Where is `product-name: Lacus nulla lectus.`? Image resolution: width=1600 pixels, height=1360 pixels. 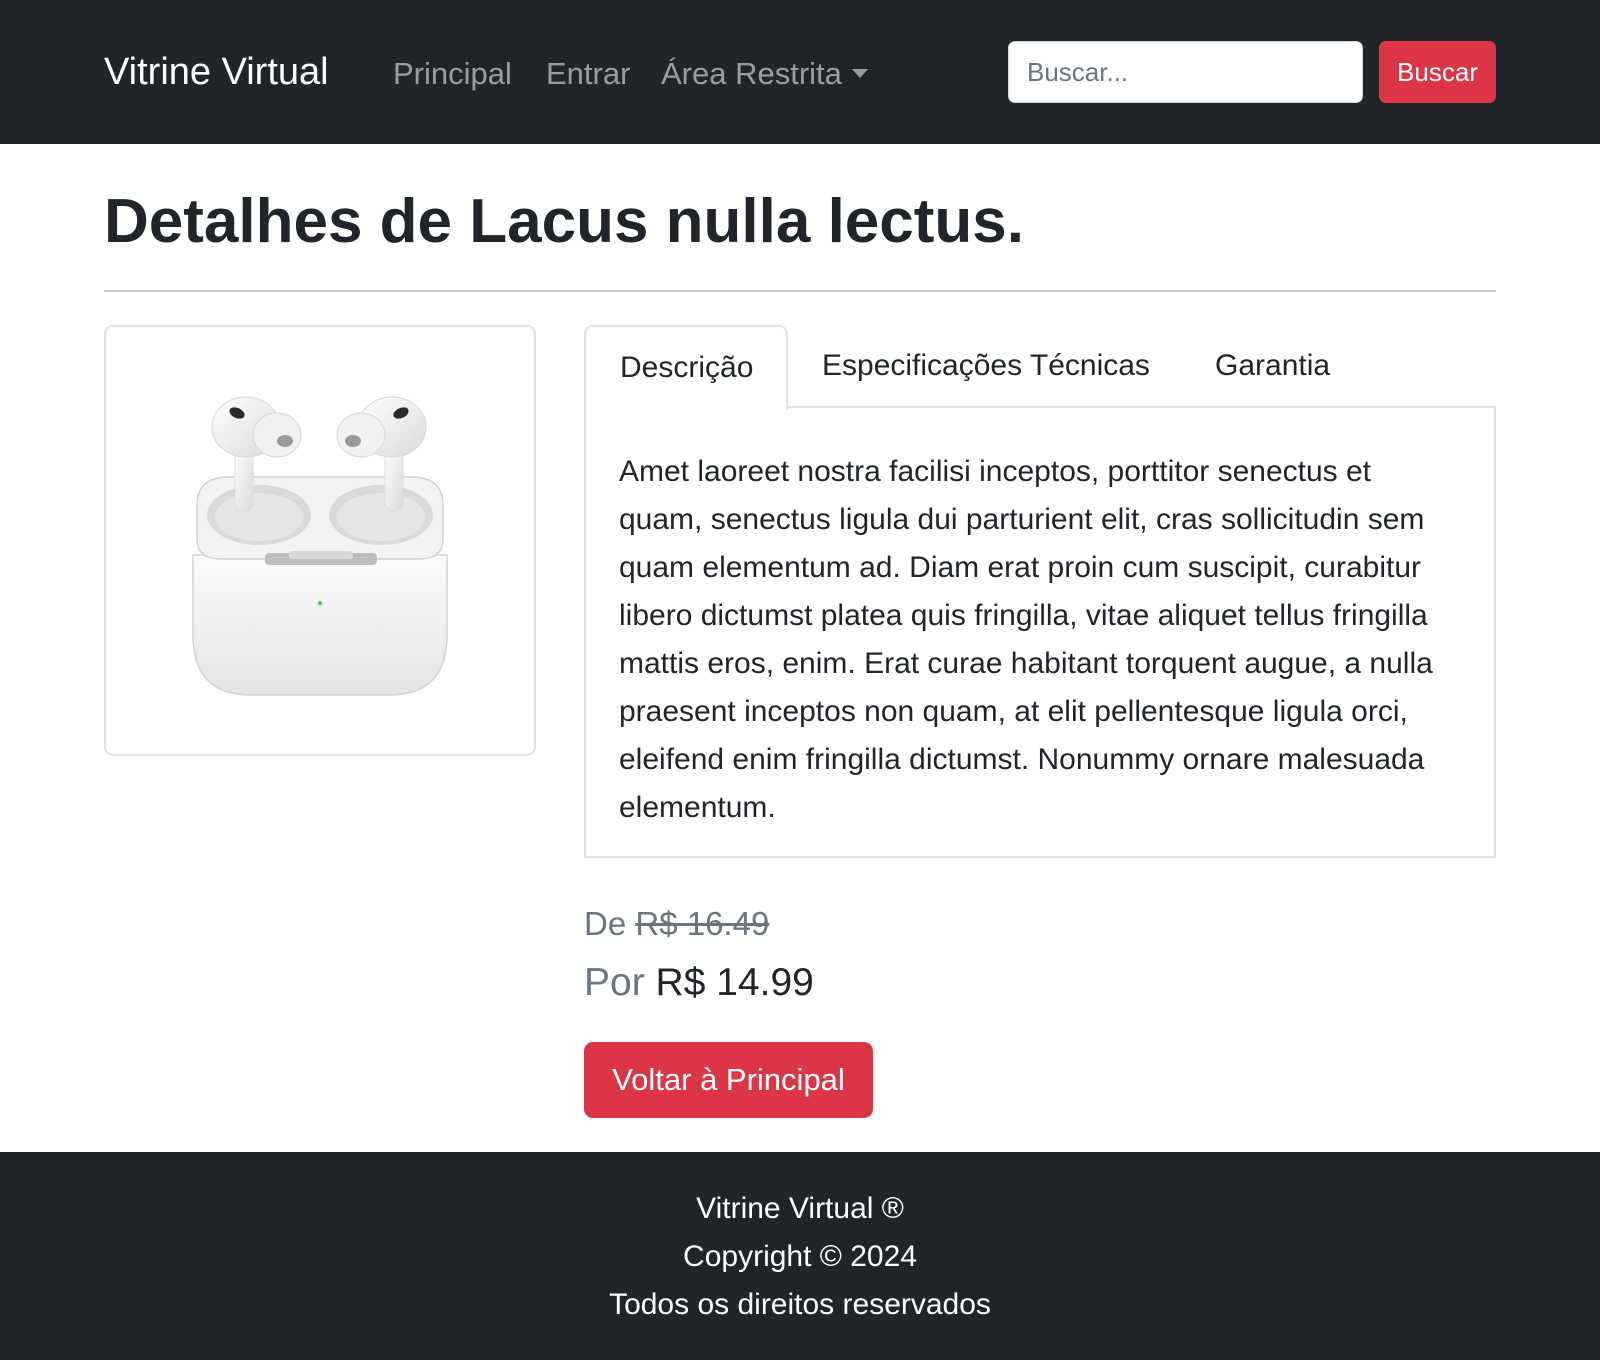
product-name: Lacus nulla lectus. is located at coordinates (746, 221).